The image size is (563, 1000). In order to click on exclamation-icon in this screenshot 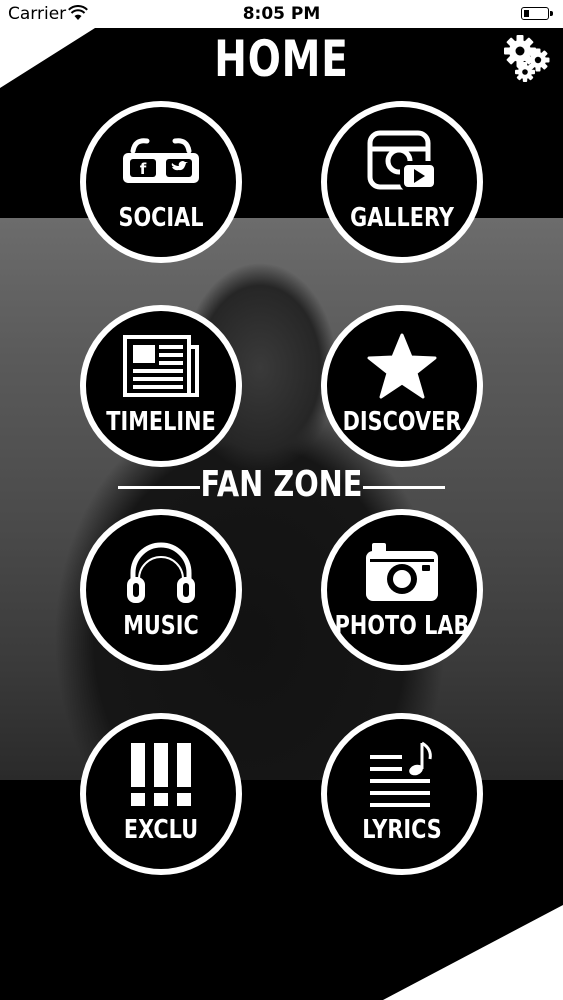, I will do `click(161, 774)`.